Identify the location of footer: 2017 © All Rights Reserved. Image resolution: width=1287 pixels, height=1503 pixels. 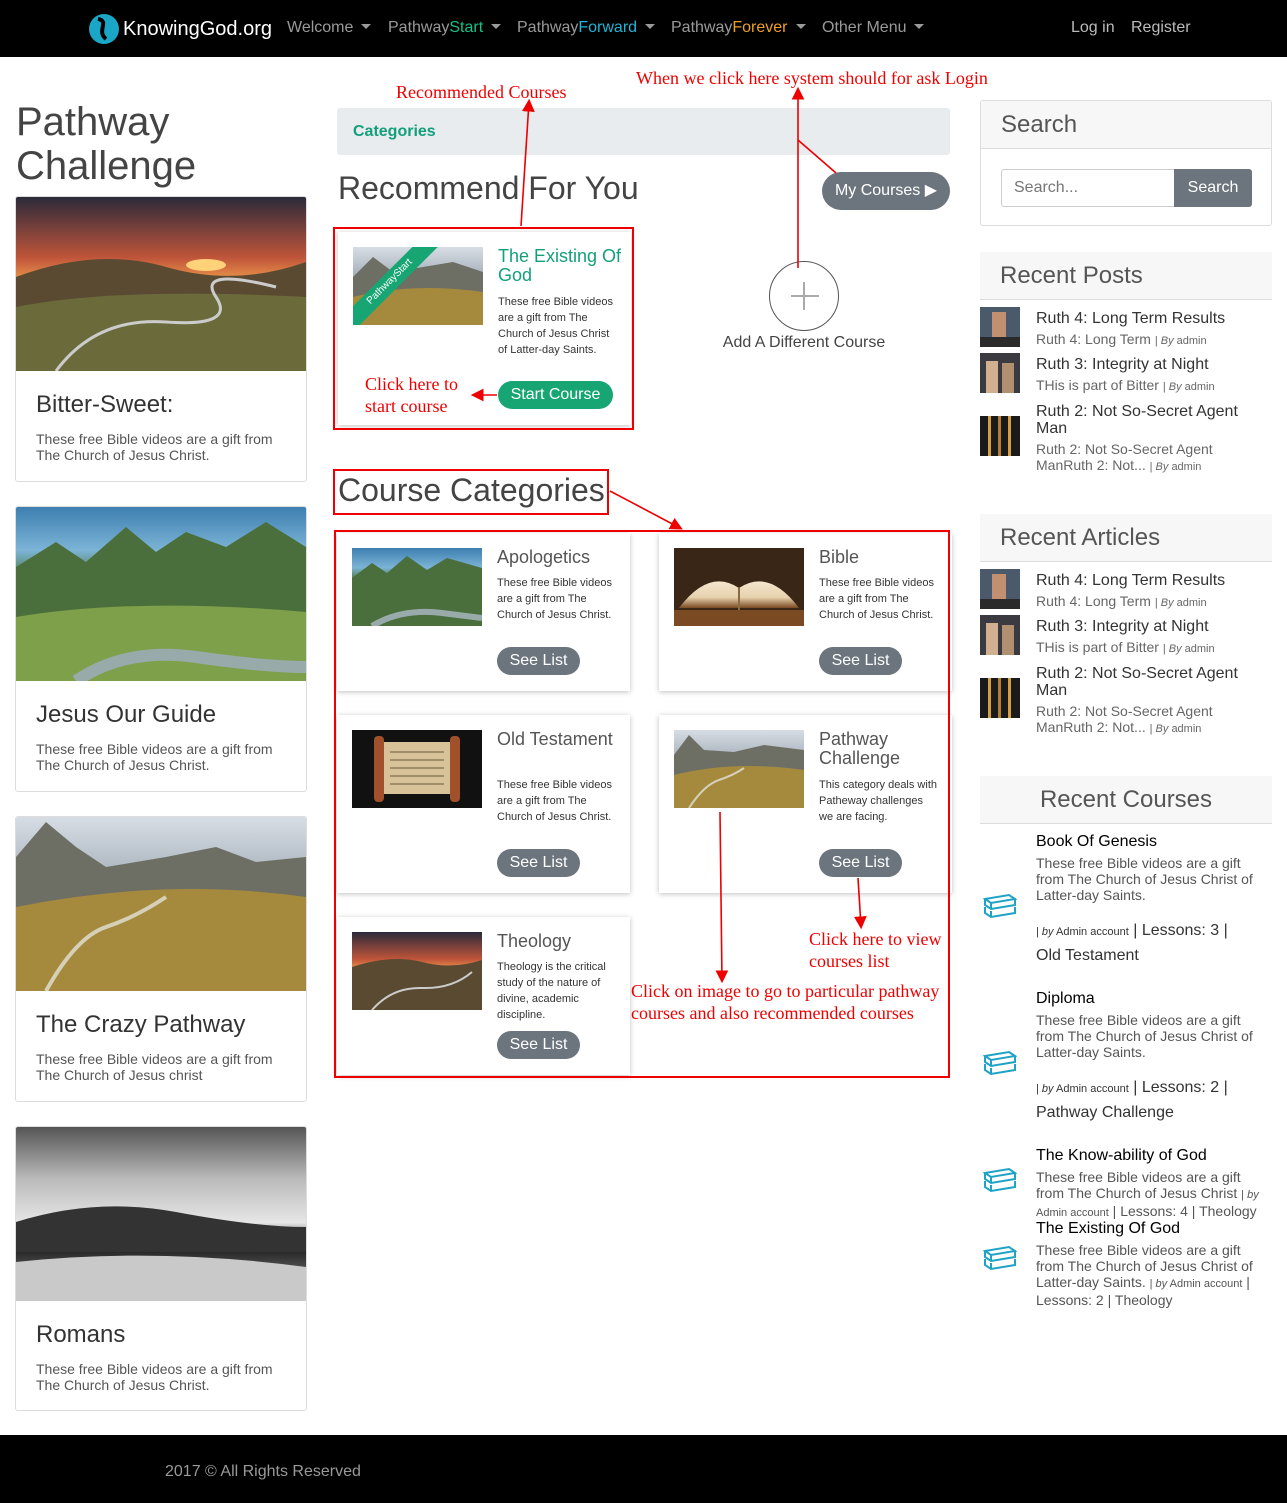
(643, 1469).